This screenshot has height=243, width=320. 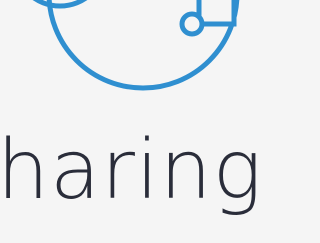 I want to click on logo-inner-arc, so click(x=60, y=4).